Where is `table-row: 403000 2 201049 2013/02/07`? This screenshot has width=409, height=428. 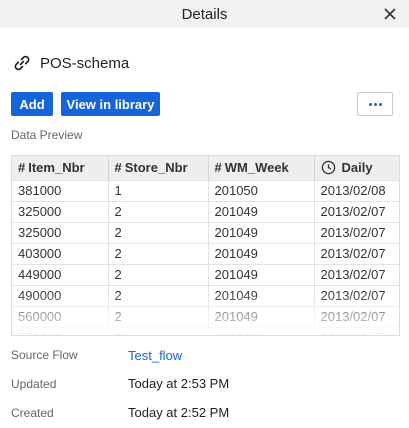 table-row: 403000 2 201049 2013/02/07 is located at coordinates (205, 253).